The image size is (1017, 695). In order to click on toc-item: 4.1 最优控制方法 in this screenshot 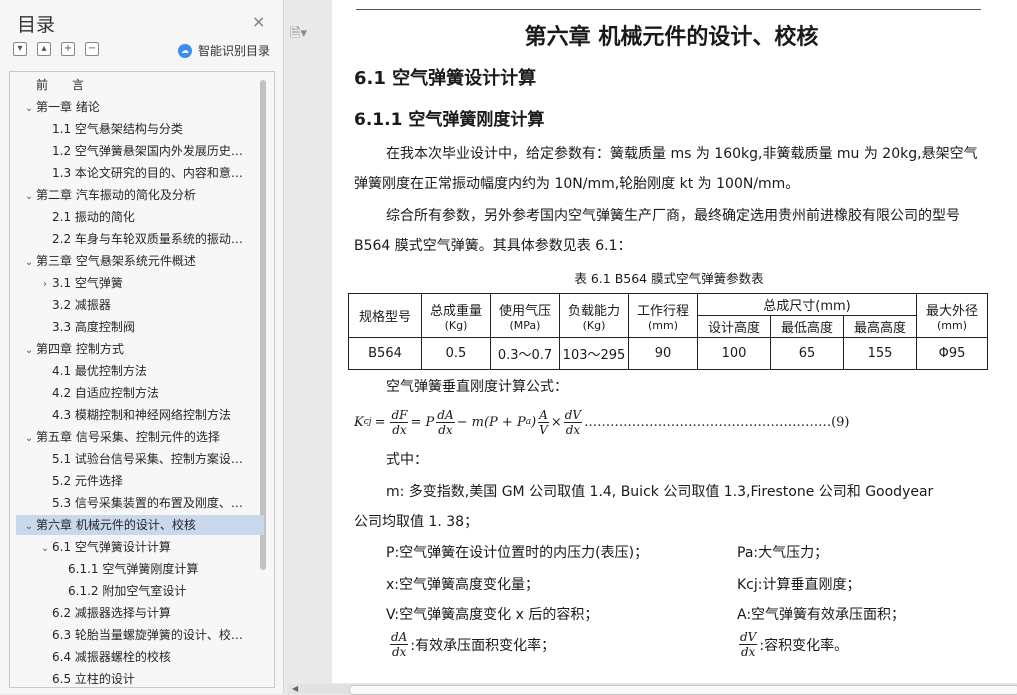, I will do `click(145, 371)`.